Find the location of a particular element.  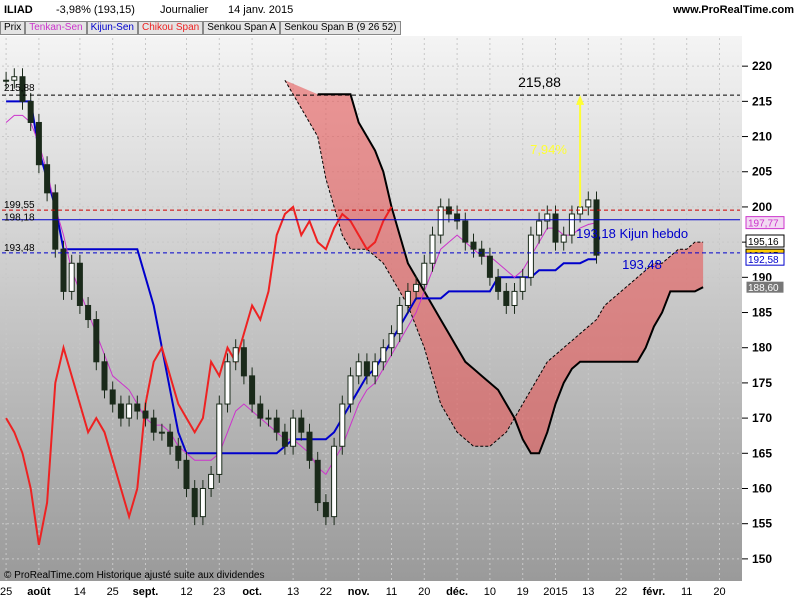

price-tag-text: 193,15 is located at coordinates (763, 256).